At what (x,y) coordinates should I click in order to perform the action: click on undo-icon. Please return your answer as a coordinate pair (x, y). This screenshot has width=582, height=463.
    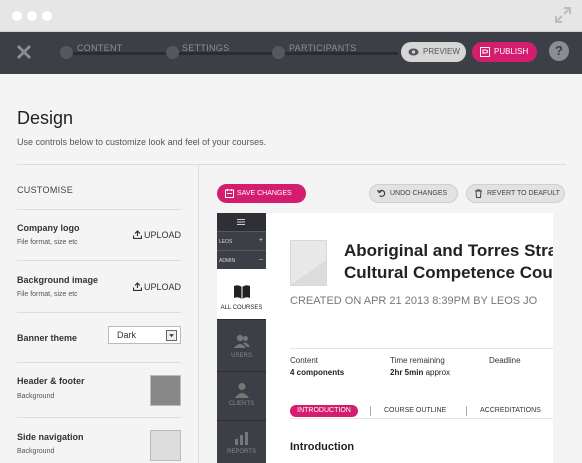
    Looking at the image, I should click on (381, 193).